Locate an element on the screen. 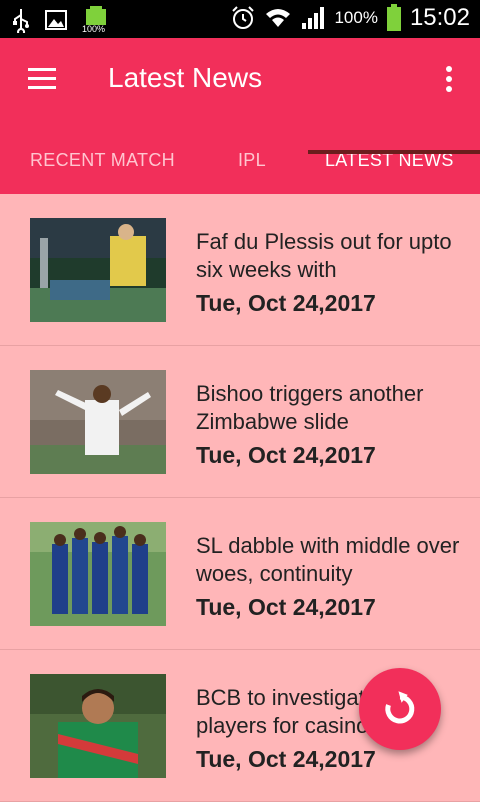 The height and width of the screenshot is (802, 480). hamburger-icon is located at coordinates (42, 80).